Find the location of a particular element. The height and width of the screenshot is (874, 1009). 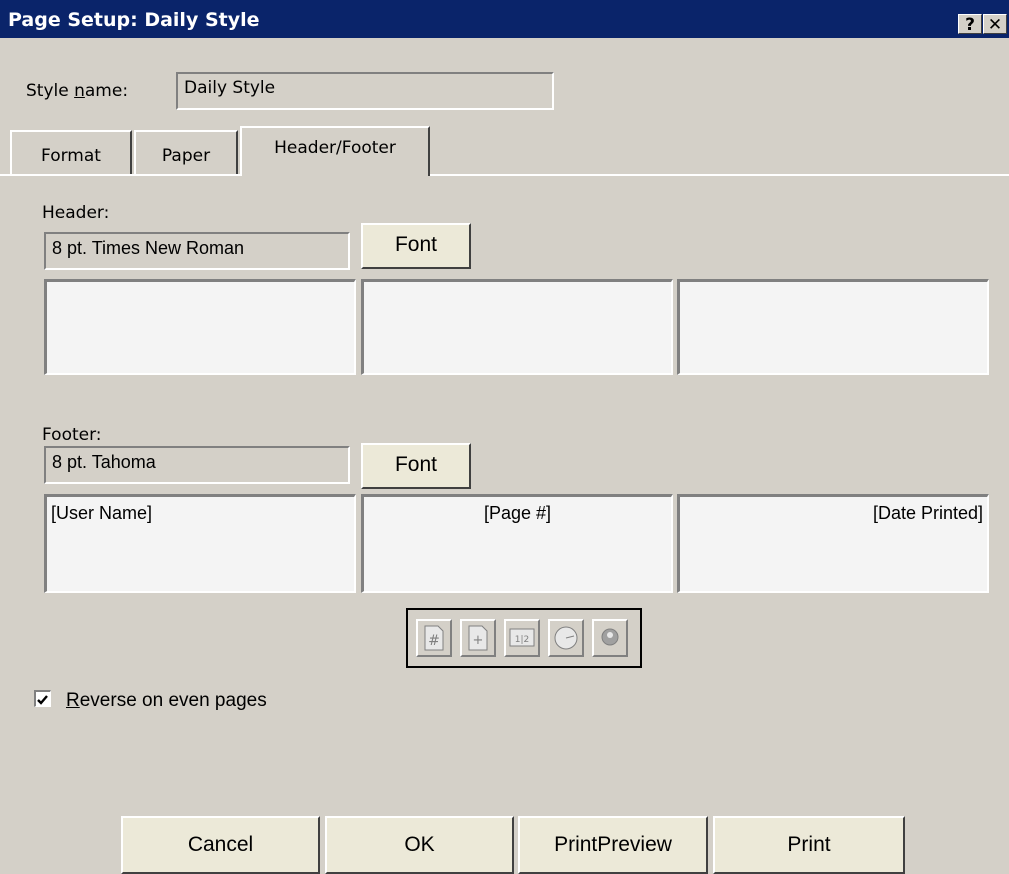

print-button: Print is located at coordinates (809, 845).